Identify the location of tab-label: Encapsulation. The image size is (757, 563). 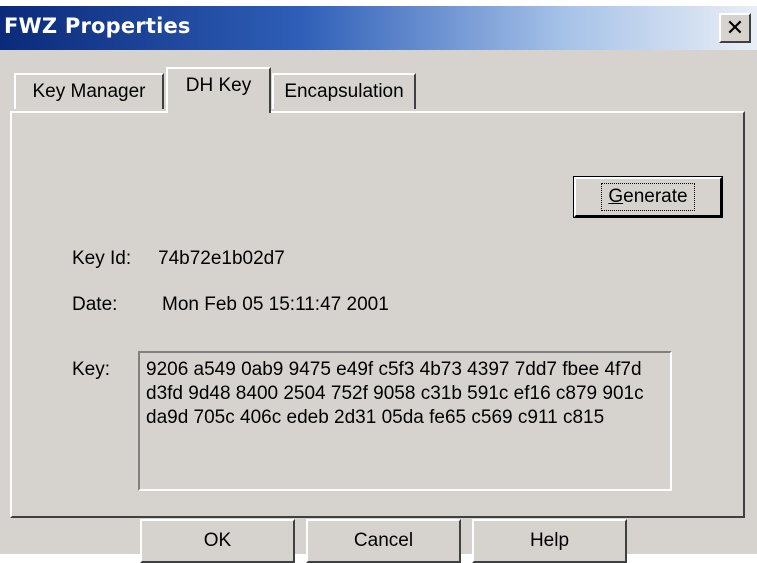
(344, 91).